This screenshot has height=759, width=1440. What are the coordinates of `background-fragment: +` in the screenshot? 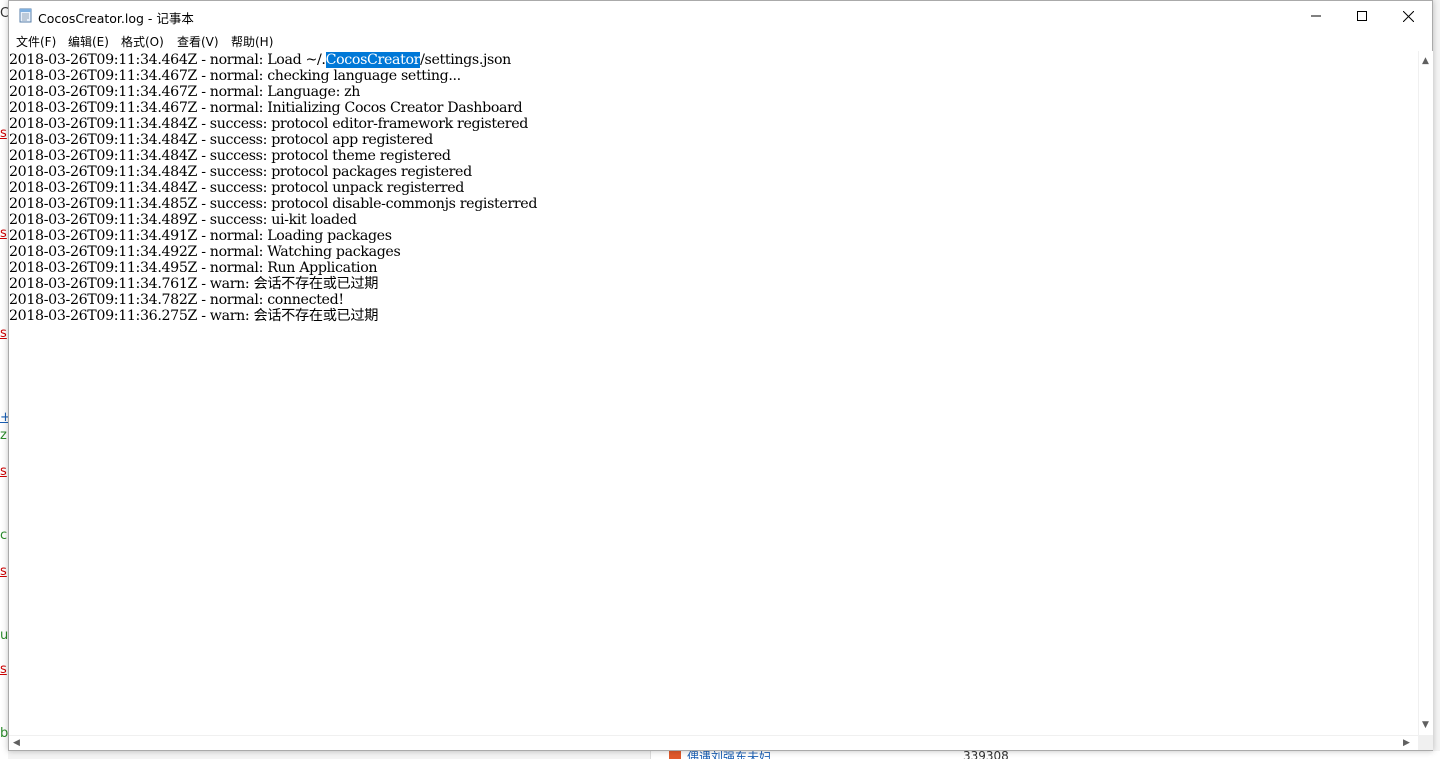 It's located at (4, 417).